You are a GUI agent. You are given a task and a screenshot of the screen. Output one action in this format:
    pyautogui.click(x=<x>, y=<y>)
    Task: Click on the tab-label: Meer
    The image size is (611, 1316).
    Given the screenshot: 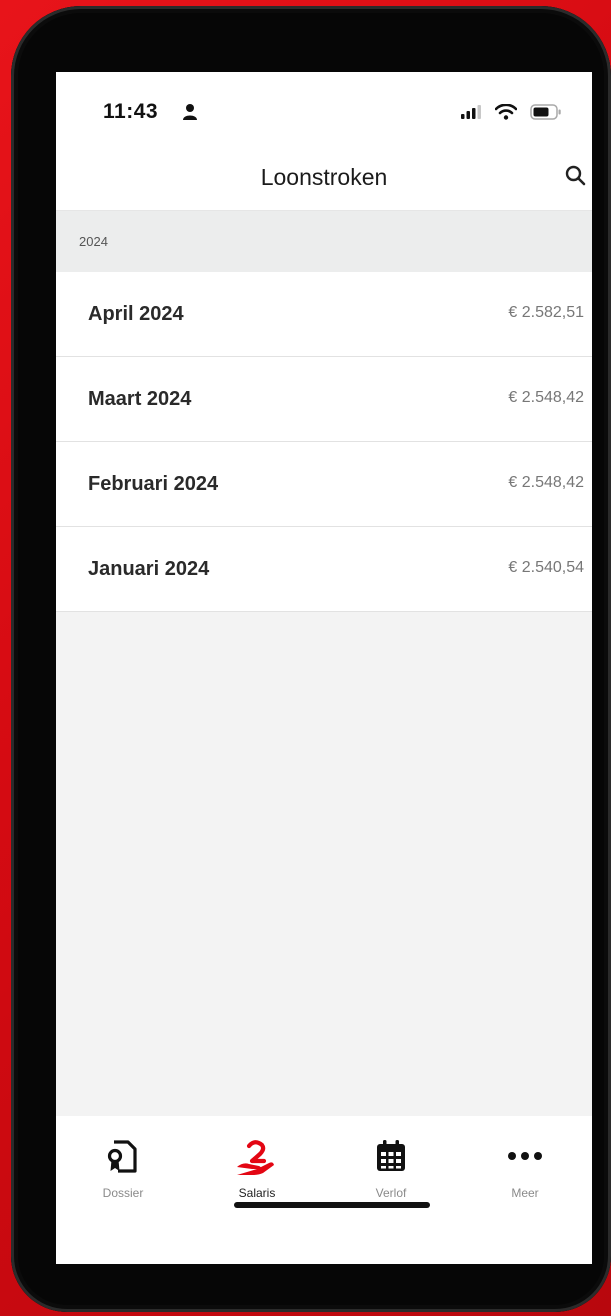 What is the action you would take?
    pyautogui.click(x=525, y=1193)
    